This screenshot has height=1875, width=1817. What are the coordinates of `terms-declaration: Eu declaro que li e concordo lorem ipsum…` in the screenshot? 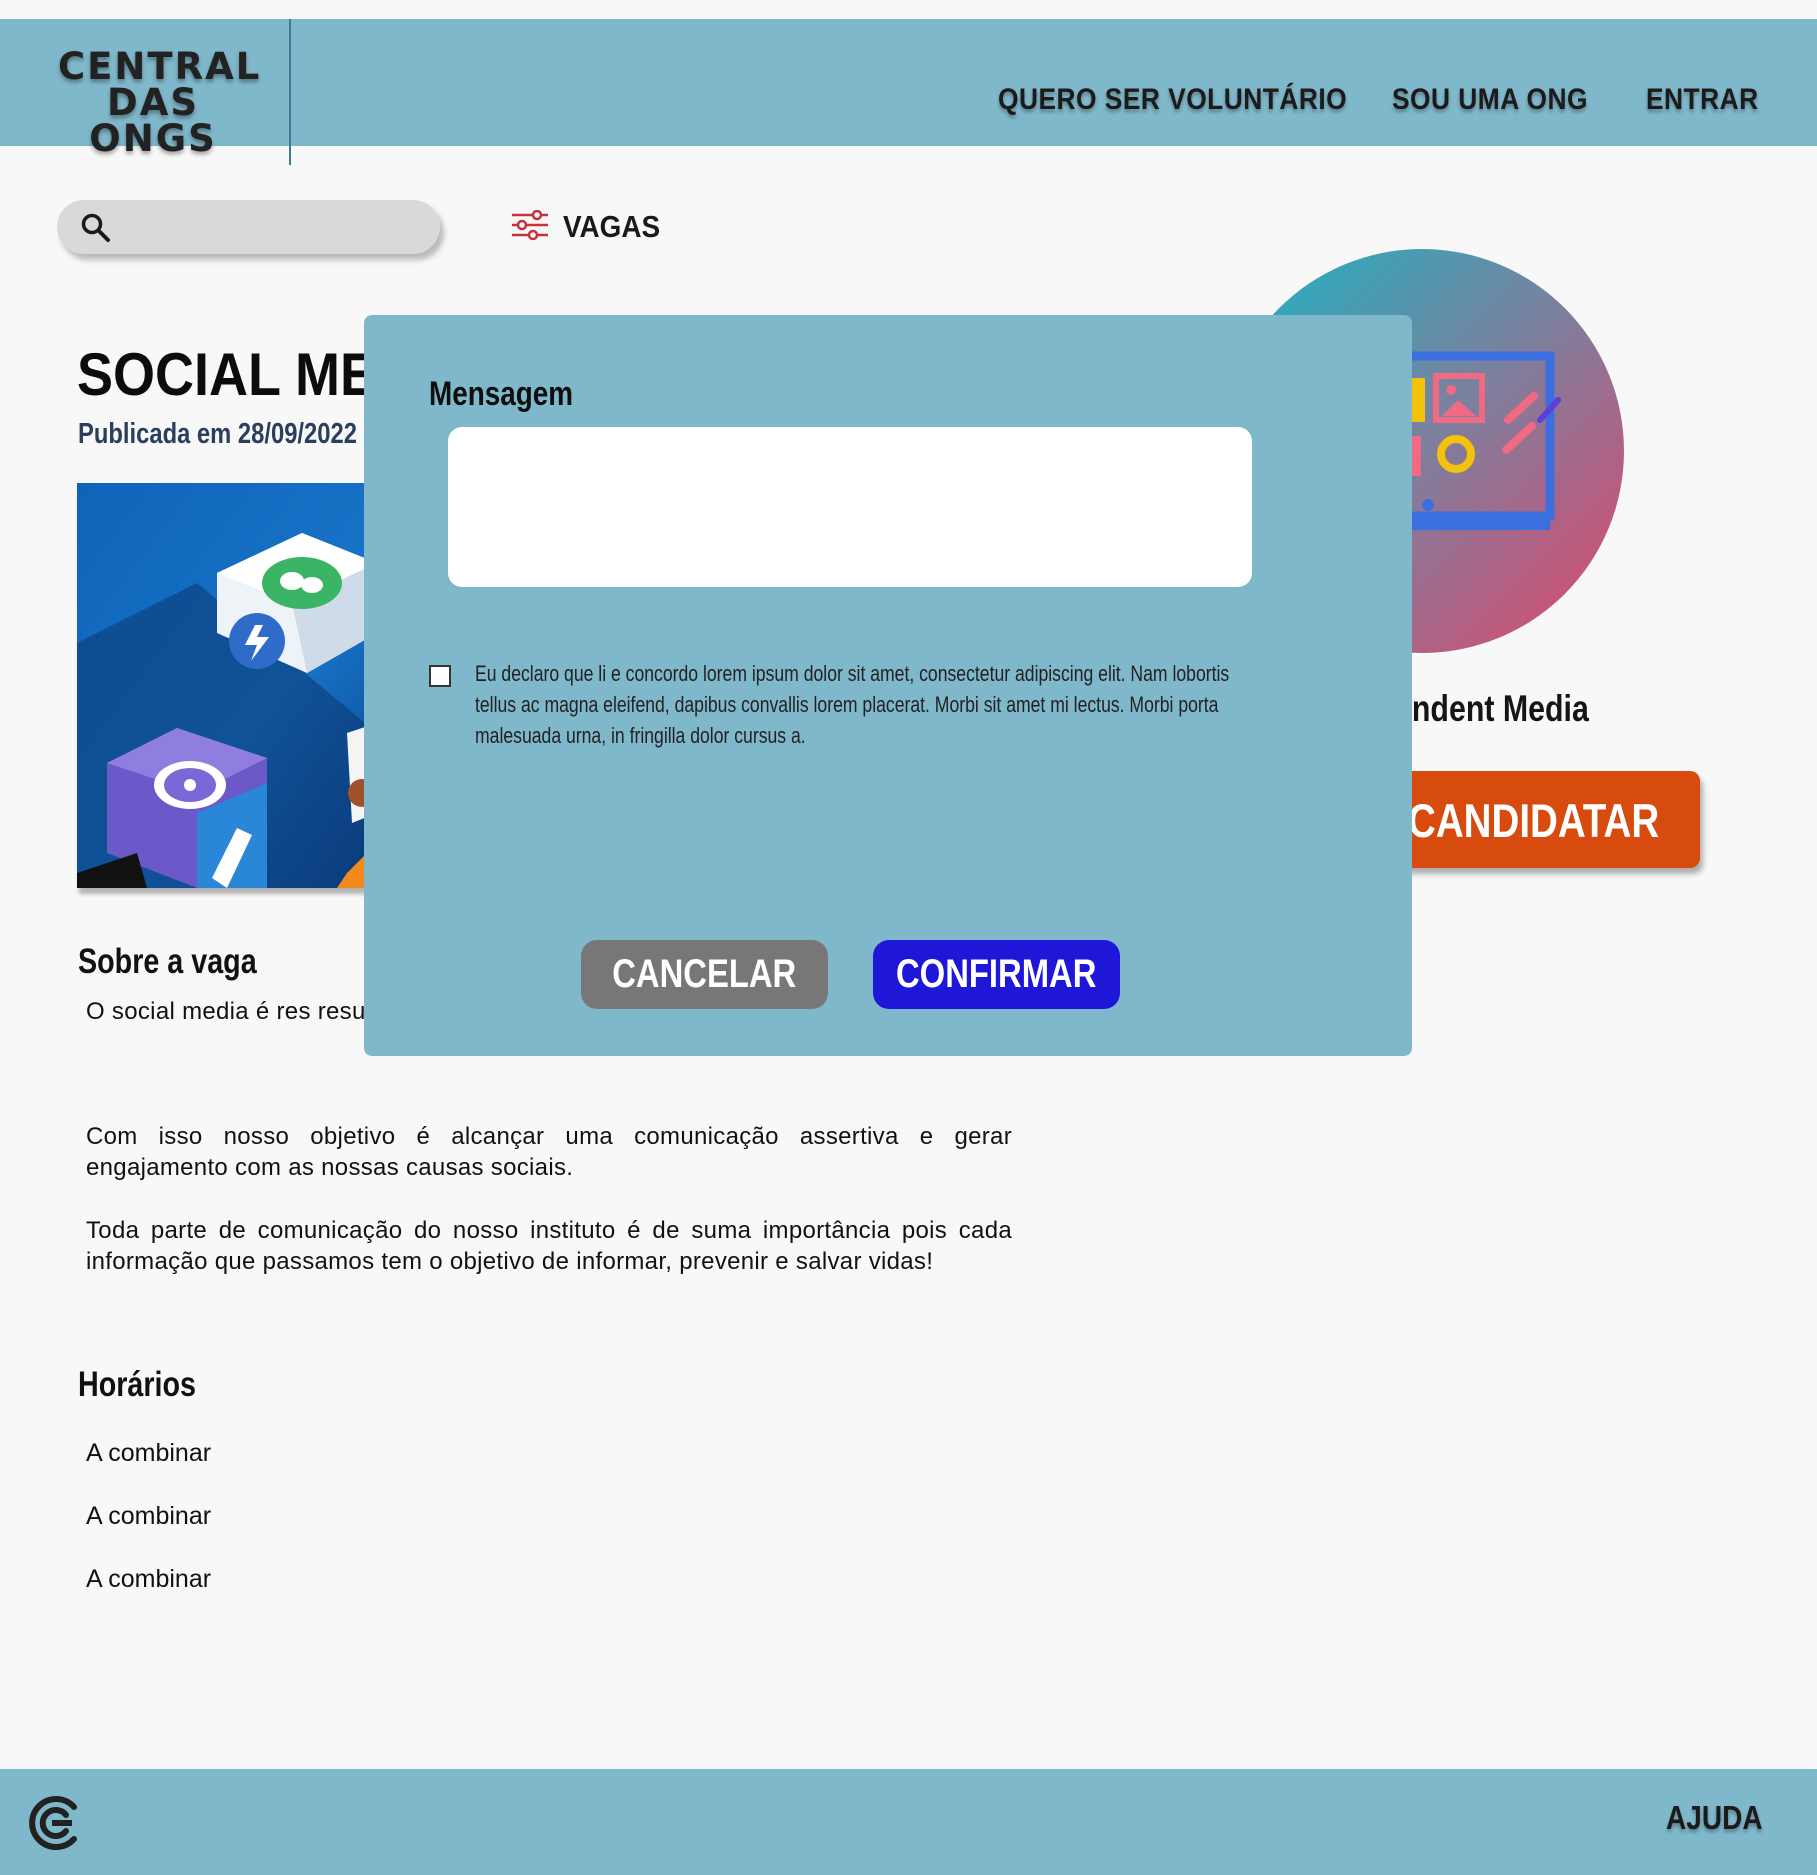 It's located at (852, 704).